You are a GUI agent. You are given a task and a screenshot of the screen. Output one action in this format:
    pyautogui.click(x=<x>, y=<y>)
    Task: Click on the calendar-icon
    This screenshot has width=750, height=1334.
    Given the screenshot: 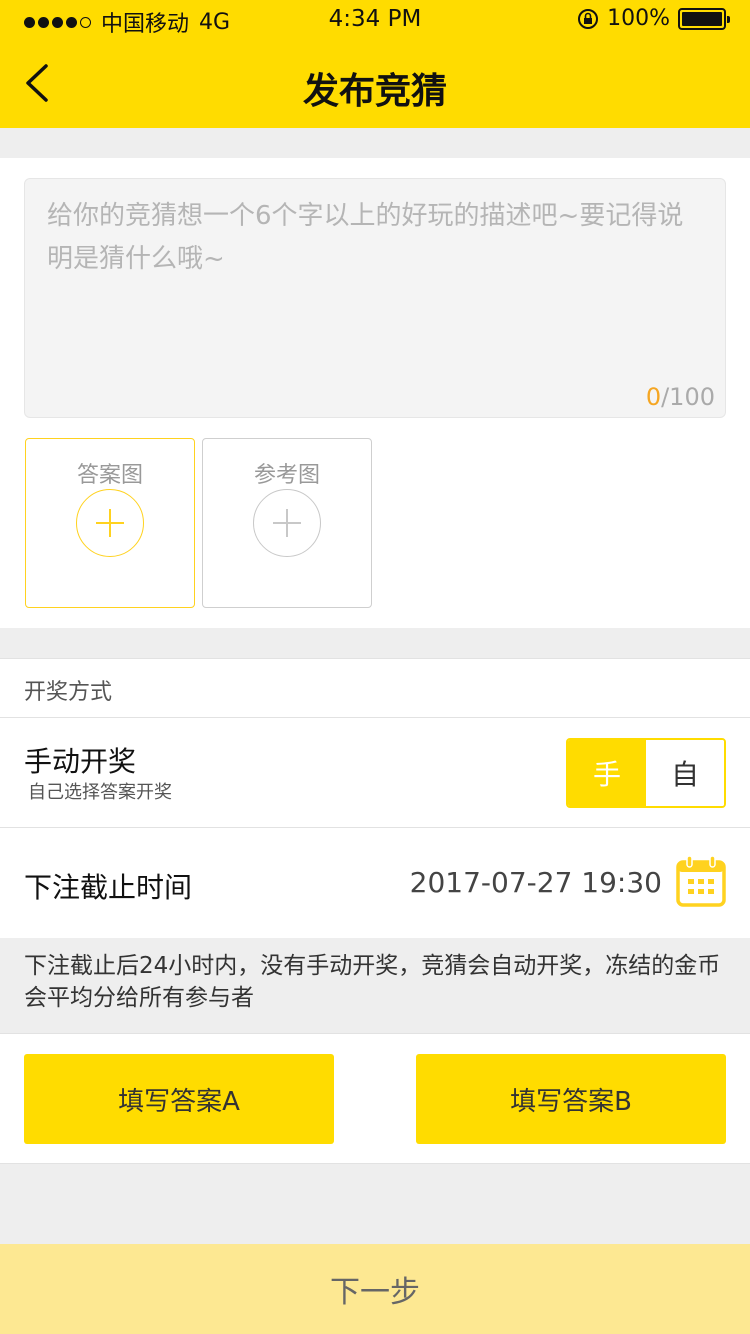 What is the action you would take?
    pyautogui.click(x=701, y=881)
    